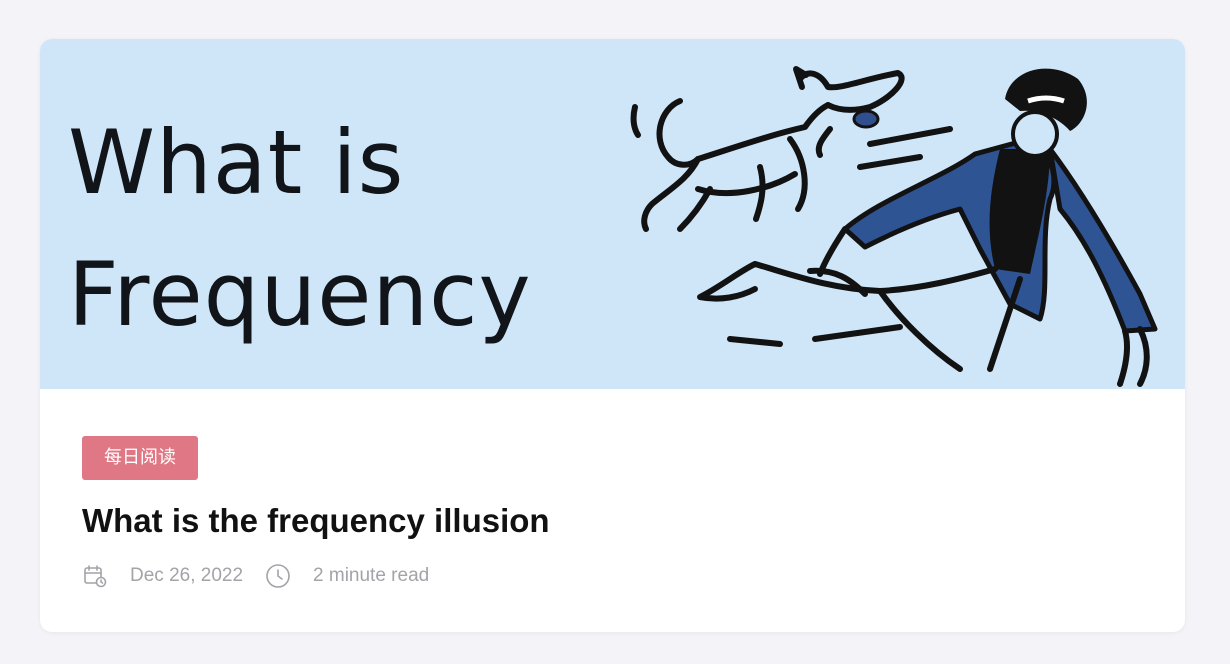 The height and width of the screenshot is (664, 1230). What do you see at coordinates (255, 576) in the screenshot?
I see `post-meta: Dec 26, 2022 2 minute read` at bounding box center [255, 576].